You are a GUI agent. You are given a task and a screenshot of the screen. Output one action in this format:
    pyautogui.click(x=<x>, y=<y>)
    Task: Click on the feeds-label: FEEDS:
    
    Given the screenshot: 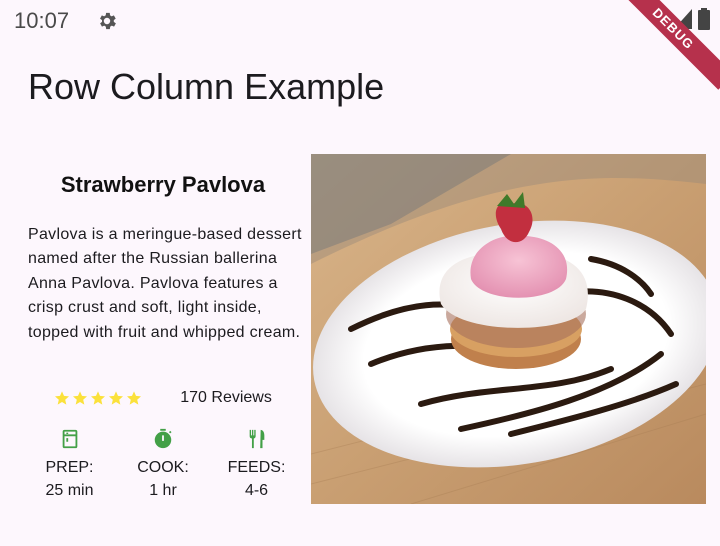 What is the action you would take?
    pyautogui.click(x=256, y=467)
    